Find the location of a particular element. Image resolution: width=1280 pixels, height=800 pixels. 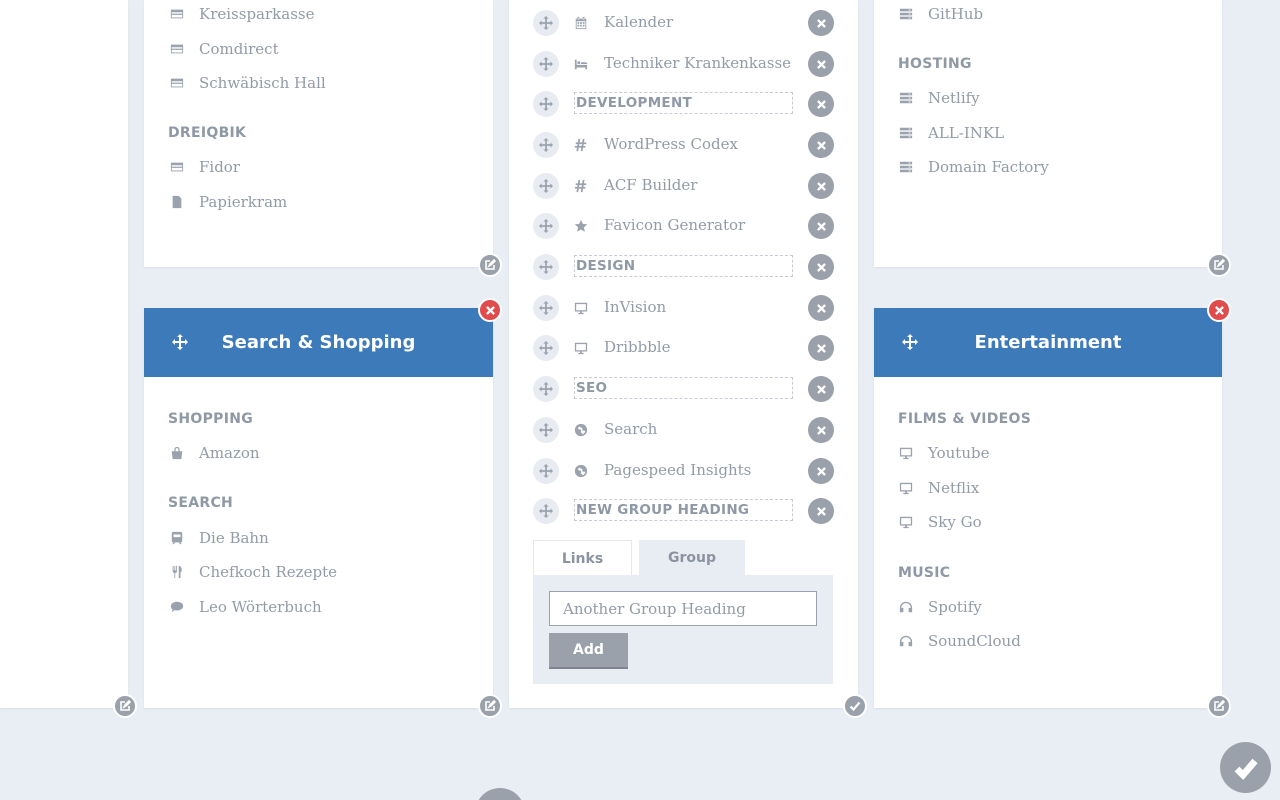

link-item: Kreissparkasse is located at coordinates (241, 14).